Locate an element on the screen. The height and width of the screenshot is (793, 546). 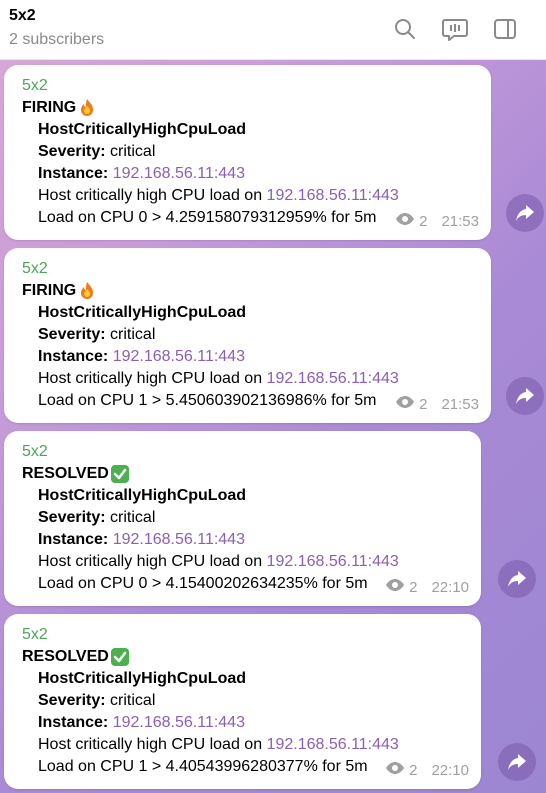
load-line: Load on CPU 0 > 4.15400202634235% for 5m is located at coordinates (203, 583).